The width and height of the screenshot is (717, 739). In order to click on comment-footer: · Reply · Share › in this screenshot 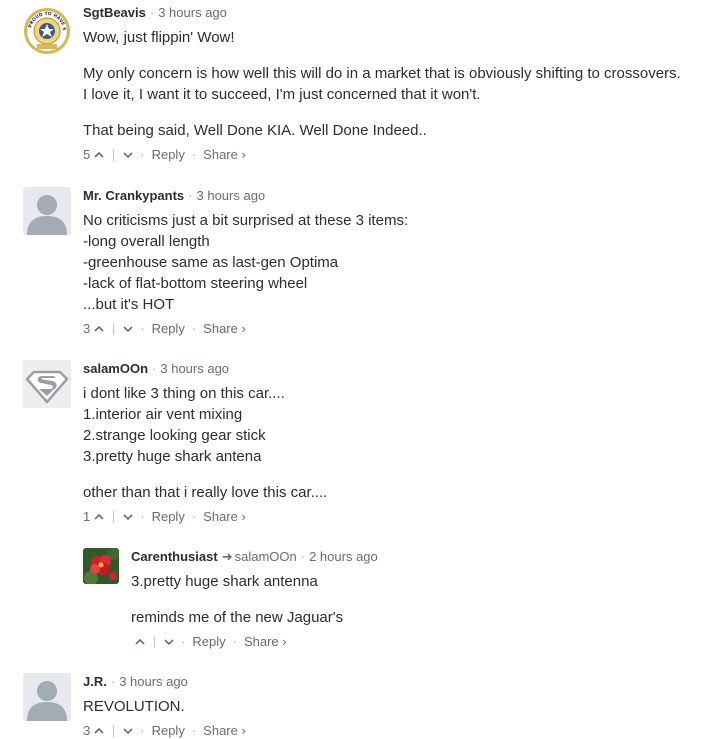, I will do `click(419, 642)`.